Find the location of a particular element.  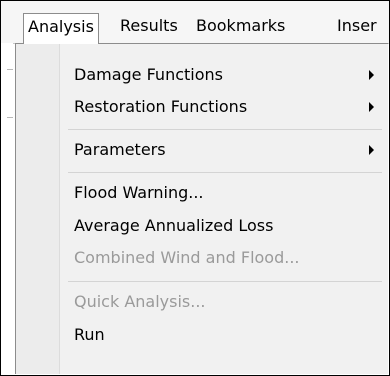

menu-item-restoration-functions: Restoration Functions is located at coordinates (160, 107).